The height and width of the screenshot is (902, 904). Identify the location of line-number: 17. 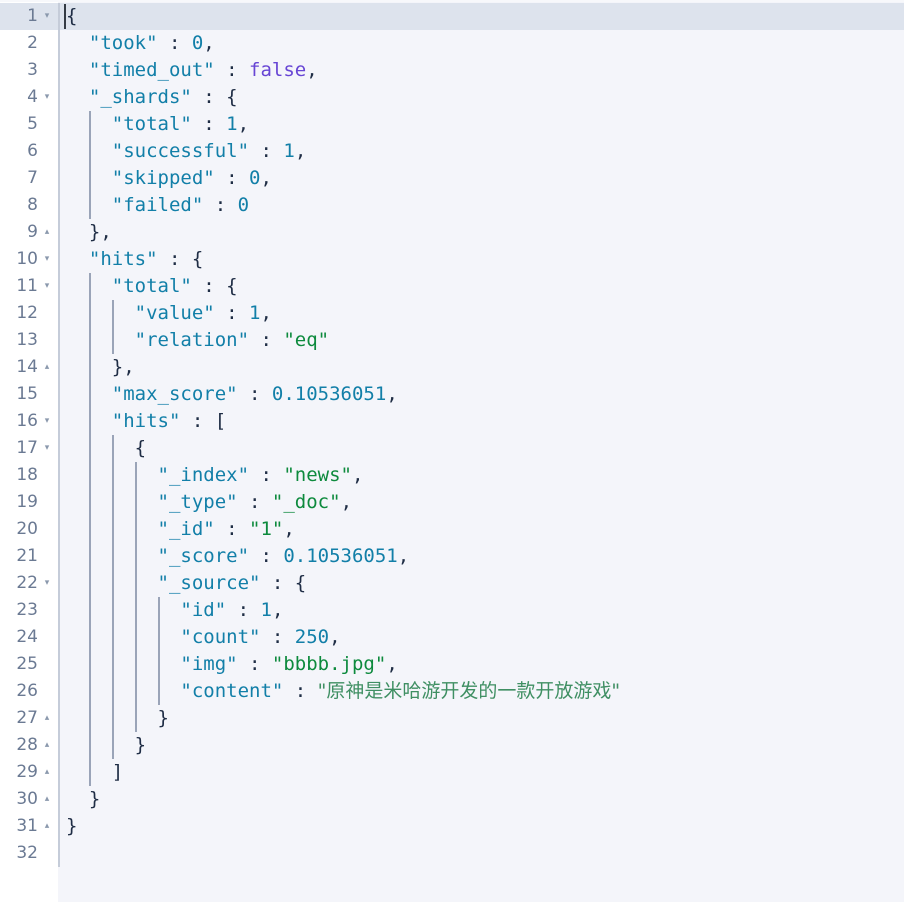
(27, 448).